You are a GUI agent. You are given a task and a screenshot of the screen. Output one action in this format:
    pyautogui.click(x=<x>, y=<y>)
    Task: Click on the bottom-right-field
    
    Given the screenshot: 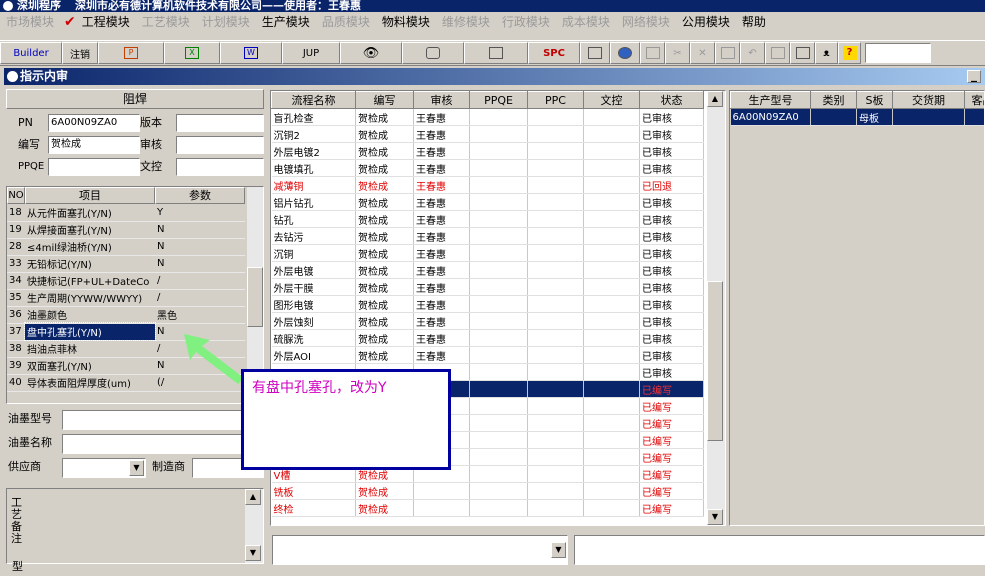 What is the action you would take?
    pyautogui.click(x=779, y=550)
    